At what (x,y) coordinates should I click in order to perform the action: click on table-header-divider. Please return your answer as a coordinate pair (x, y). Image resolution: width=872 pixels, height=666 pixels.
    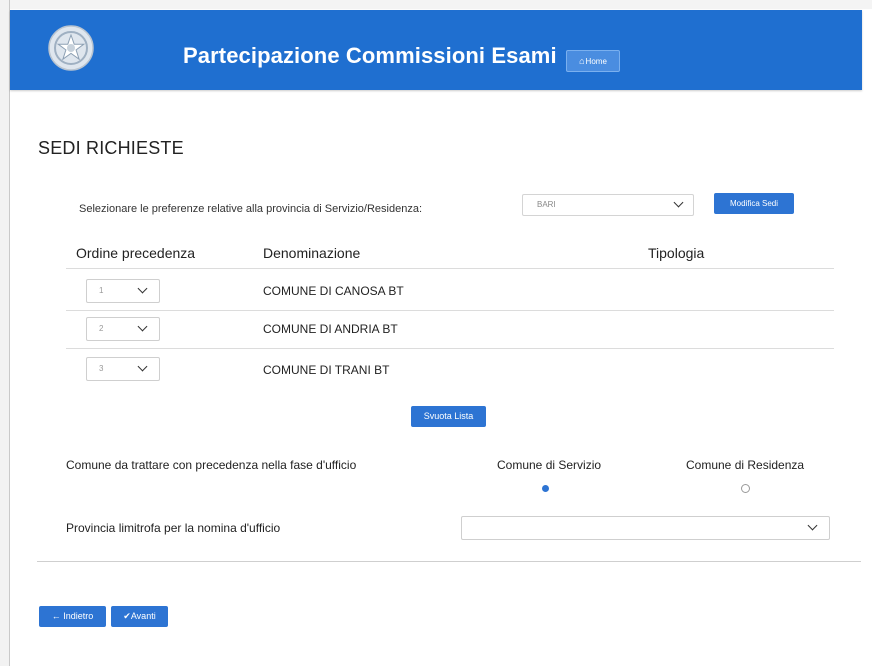
    Looking at the image, I should click on (450, 268).